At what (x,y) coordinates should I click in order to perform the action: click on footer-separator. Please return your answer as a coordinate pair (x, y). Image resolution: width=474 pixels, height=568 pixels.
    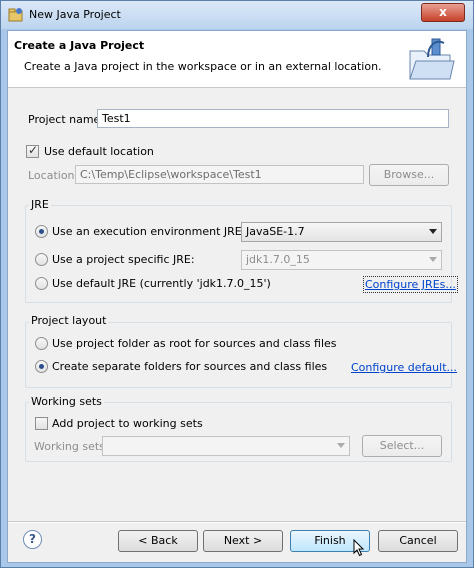
    Looking at the image, I should click on (237, 522).